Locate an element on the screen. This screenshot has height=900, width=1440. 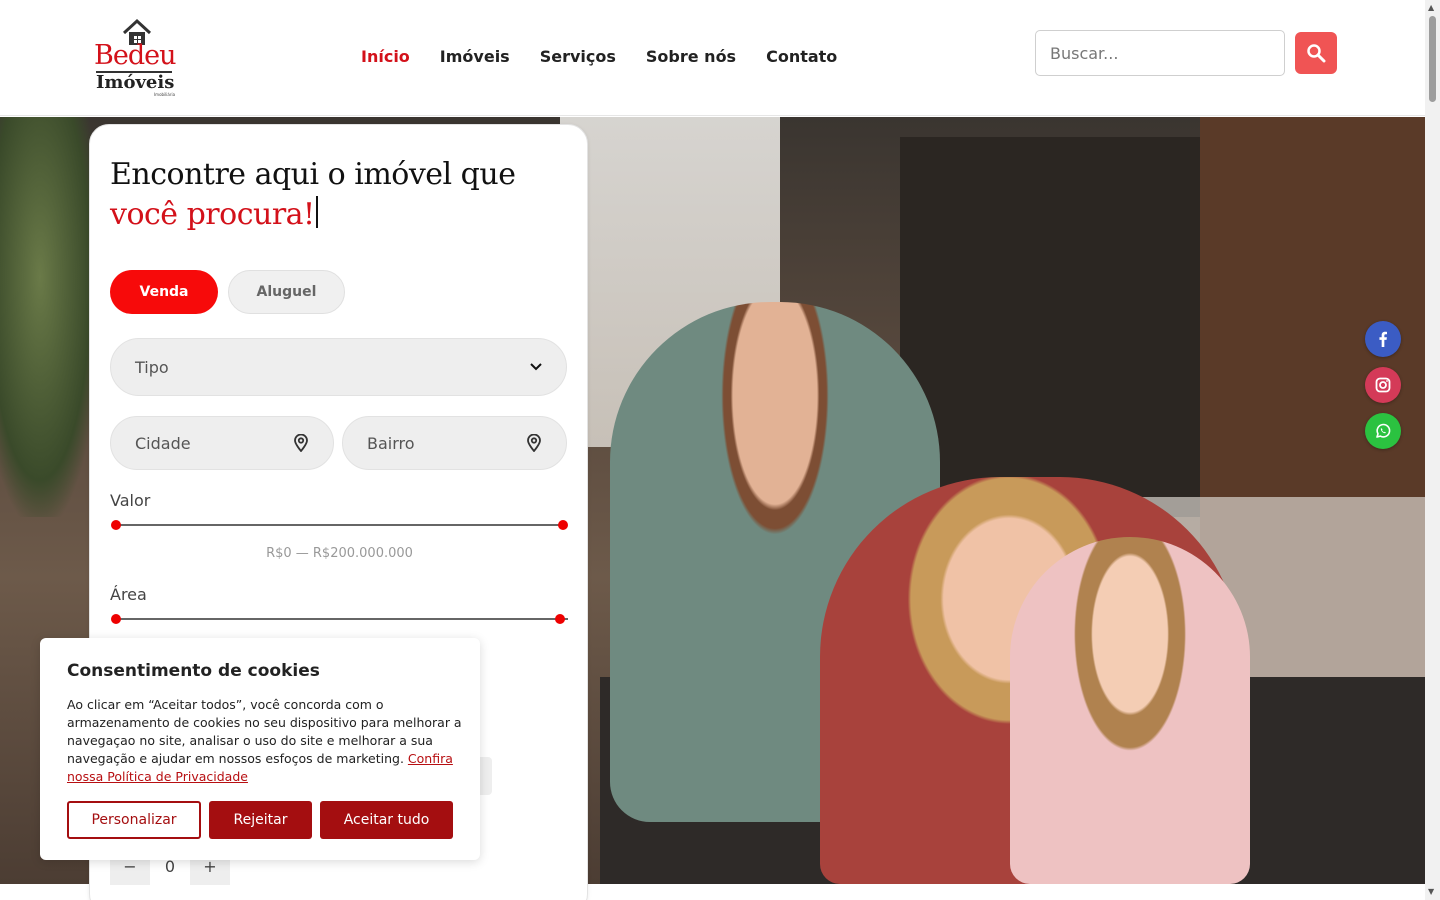
page-scrollbar: ▲ ▼ is located at coordinates (1432, 450).